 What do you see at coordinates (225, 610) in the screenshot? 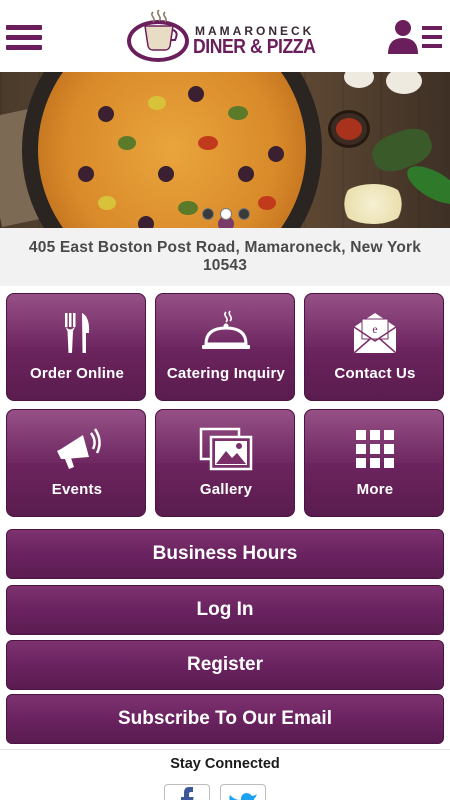
I see `login-button: Log In` at bounding box center [225, 610].